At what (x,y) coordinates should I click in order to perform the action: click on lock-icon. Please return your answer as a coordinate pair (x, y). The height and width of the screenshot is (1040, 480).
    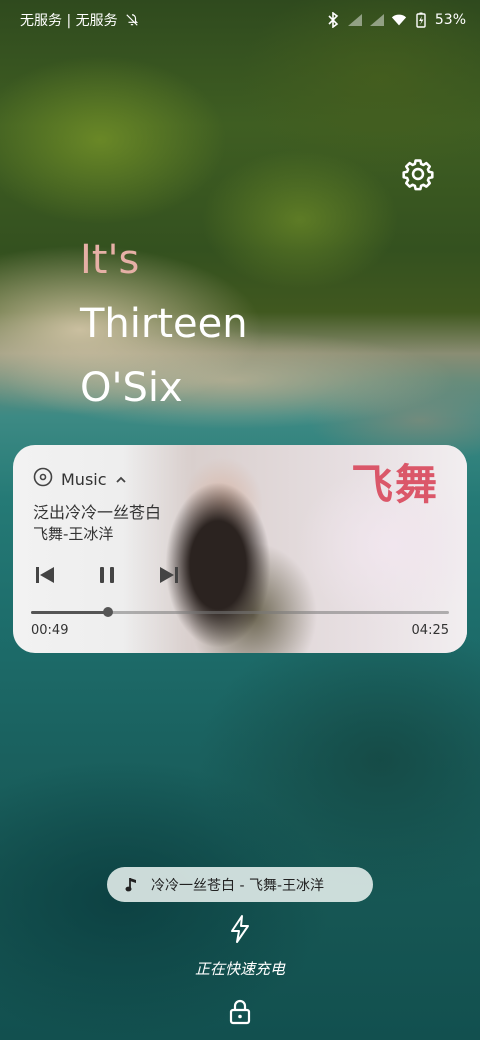
    Looking at the image, I should click on (240, 1012).